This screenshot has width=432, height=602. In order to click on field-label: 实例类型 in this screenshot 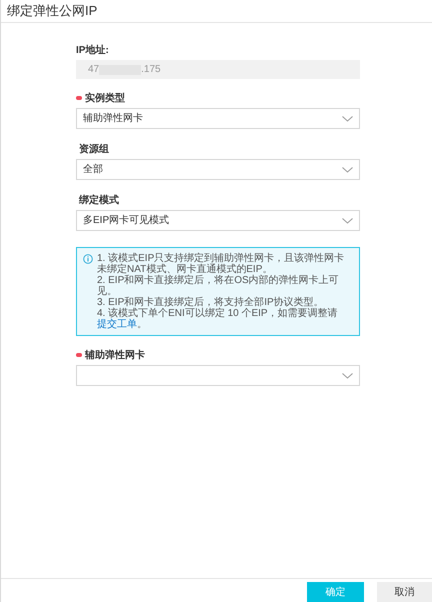, I will do `click(105, 98)`.